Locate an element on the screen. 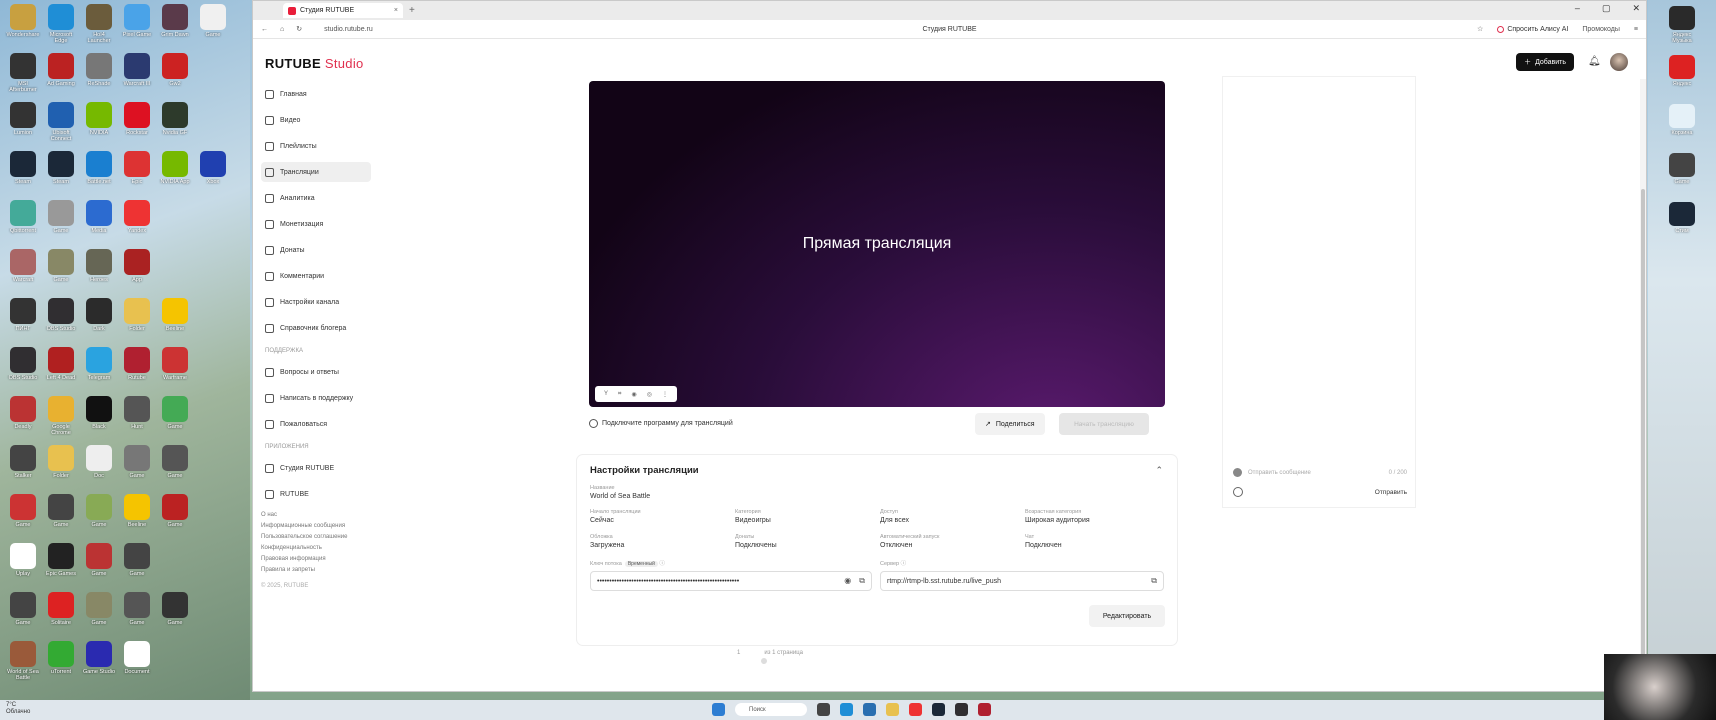  rutube-icon is located at coordinates (984, 709).